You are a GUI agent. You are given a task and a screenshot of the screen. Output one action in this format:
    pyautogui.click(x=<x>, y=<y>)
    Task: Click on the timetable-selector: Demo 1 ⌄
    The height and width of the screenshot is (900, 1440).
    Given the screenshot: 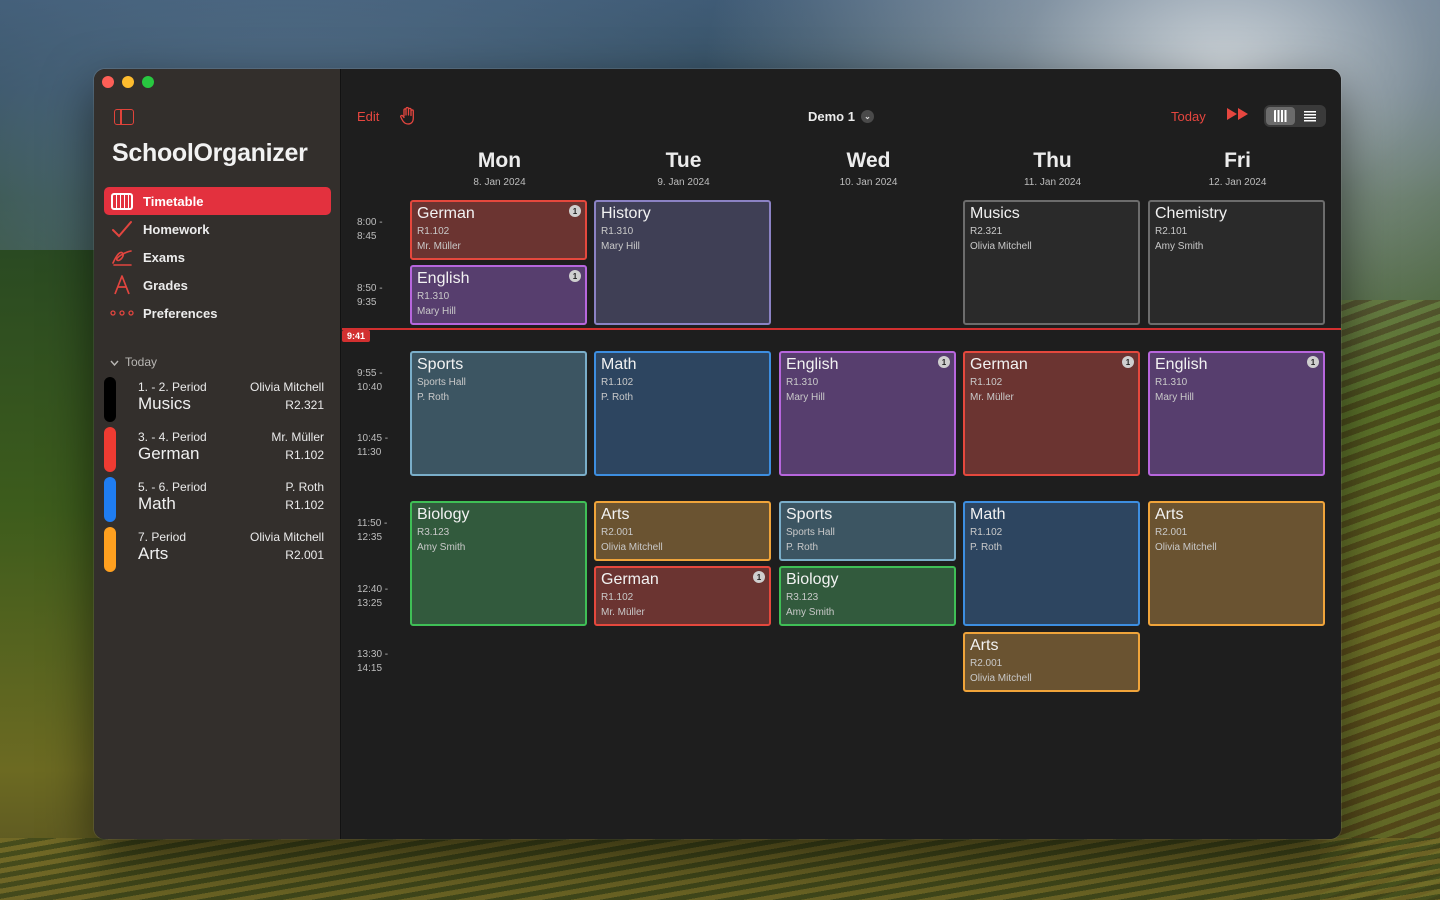 What is the action you would take?
    pyautogui.click(x=841, y=116)
    